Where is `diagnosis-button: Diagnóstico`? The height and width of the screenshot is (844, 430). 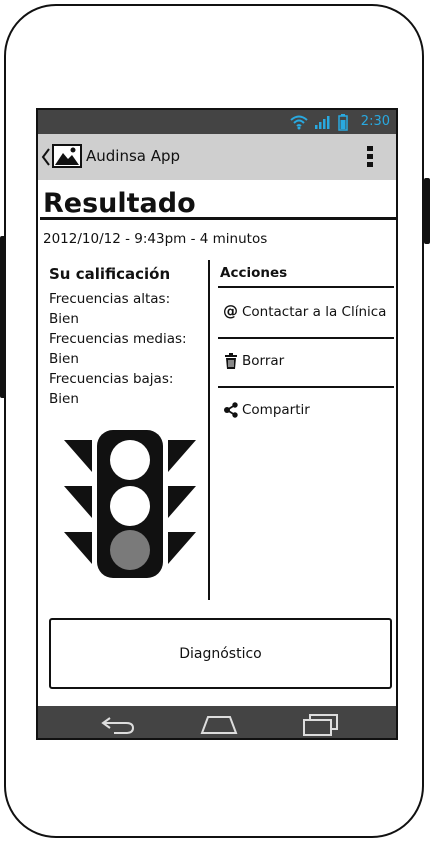 diagnosis-button: Diagnóstico is located at coordinates (220, 653).